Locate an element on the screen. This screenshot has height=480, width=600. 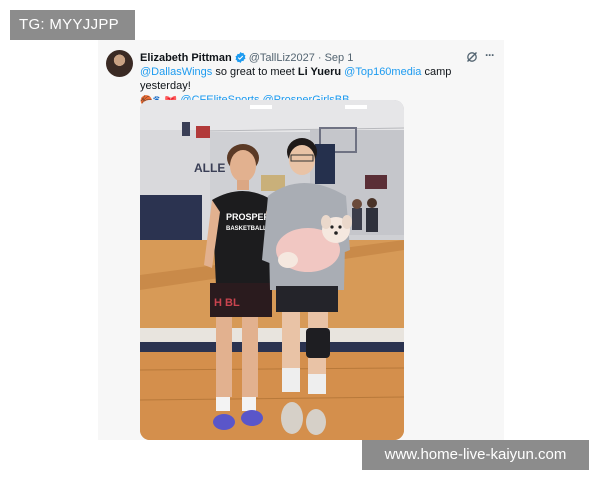
tweet-header: Elizabeth Pittman @TallLiz2027 · Sep 1 is located at coordinates (246, 57).